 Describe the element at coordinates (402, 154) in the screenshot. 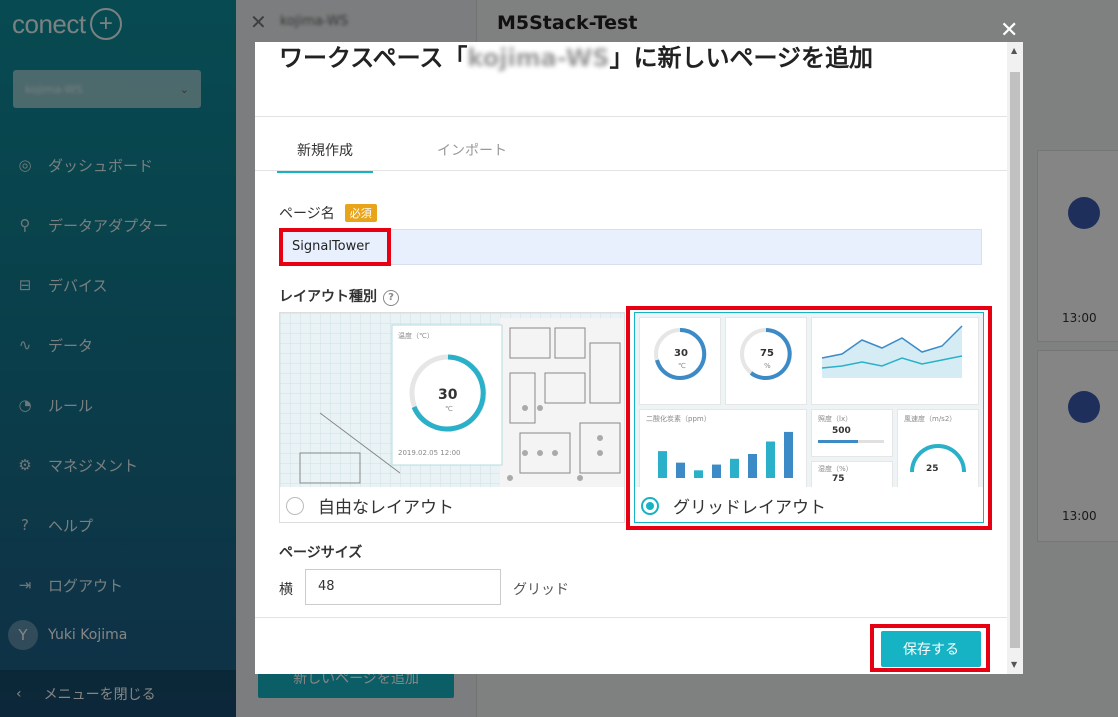

I see `modal-tabs: 新規作成 インポート` at that location.